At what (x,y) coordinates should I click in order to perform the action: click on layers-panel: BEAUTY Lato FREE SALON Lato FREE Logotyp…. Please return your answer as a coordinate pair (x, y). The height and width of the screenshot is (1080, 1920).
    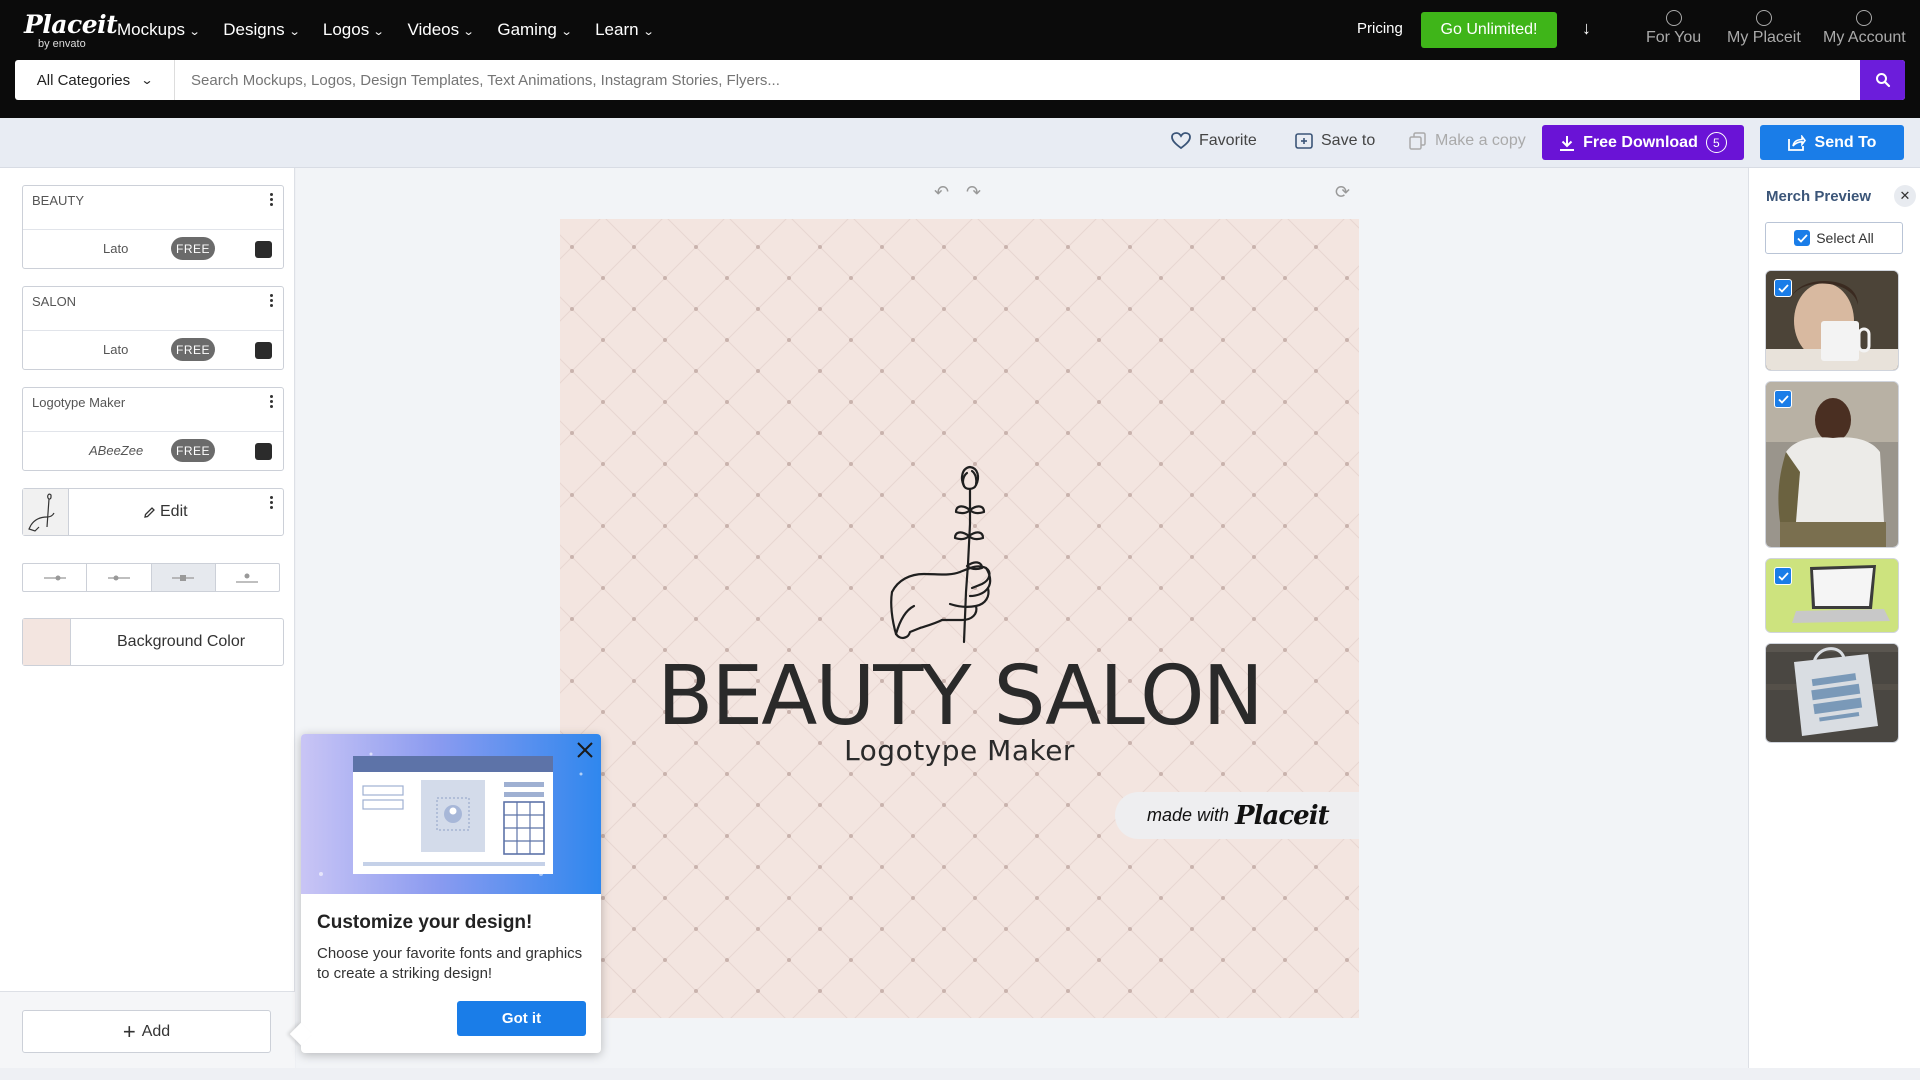
    Looking at the image, I should click on (147, 618).